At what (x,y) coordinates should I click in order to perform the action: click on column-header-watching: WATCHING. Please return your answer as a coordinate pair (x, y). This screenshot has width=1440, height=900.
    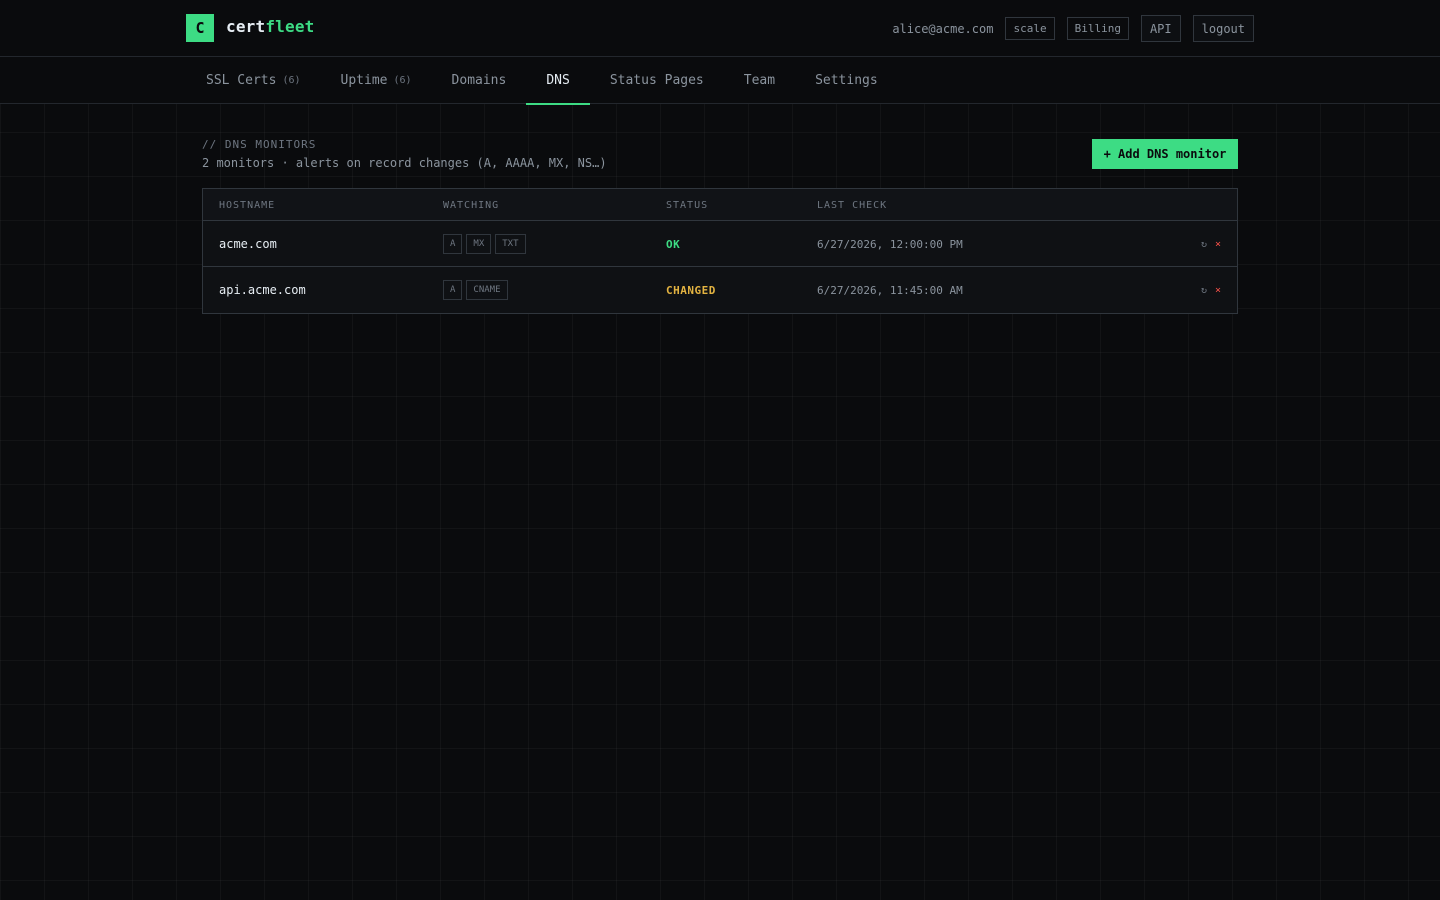
    Looking at the image, I should click on (471, 205).